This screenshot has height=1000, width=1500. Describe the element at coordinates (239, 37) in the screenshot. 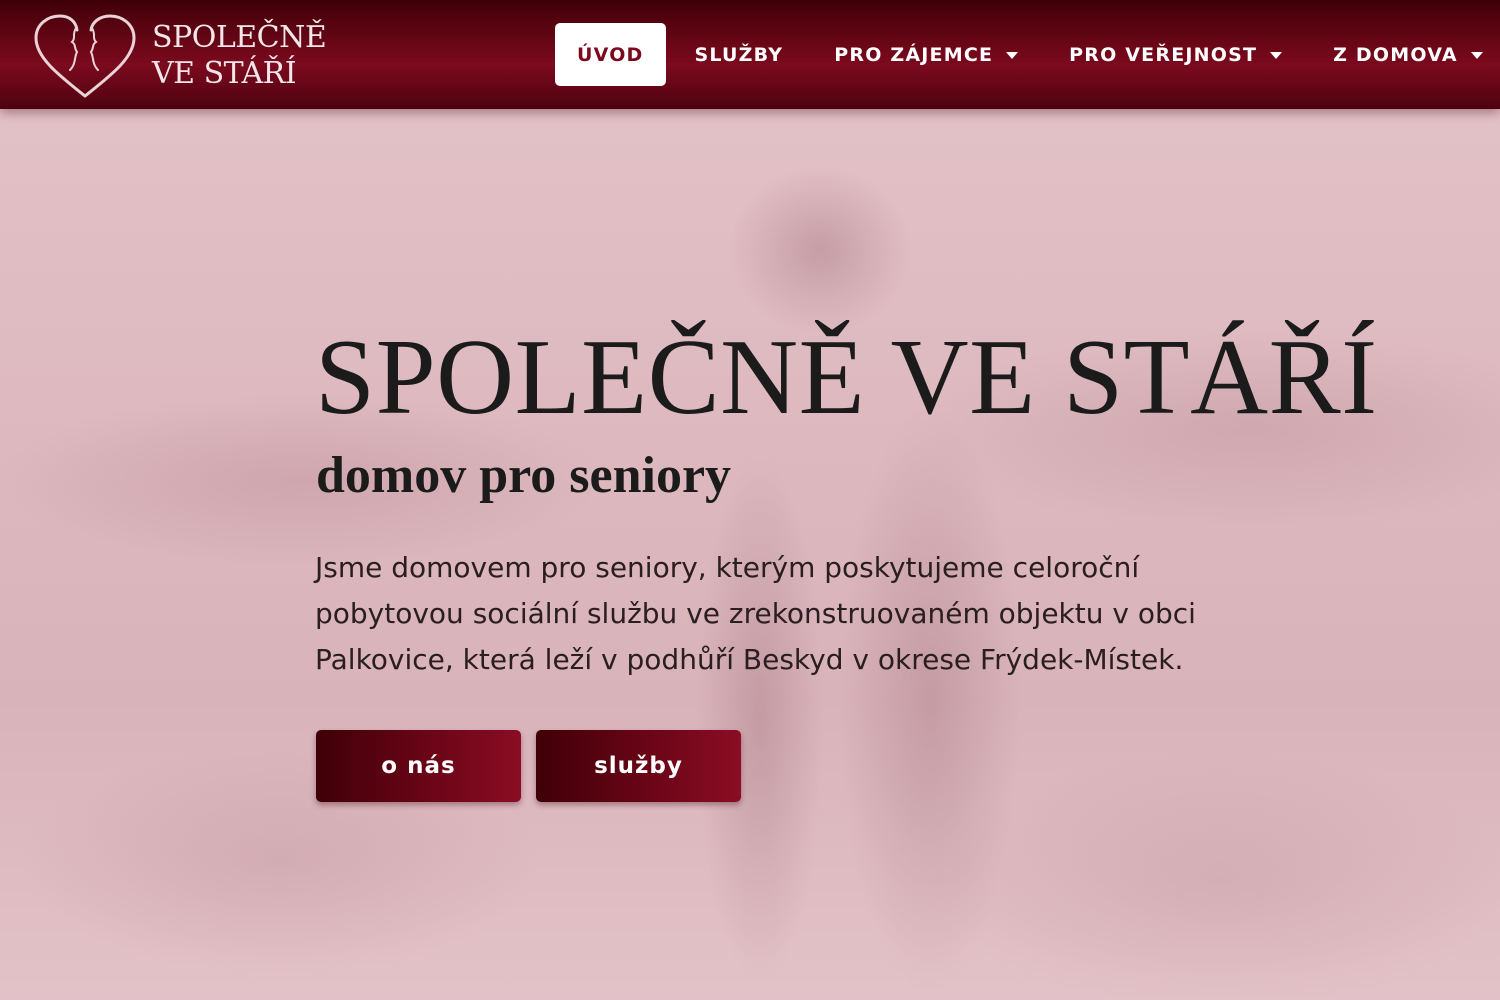

I see `logo-line-1: SPOLEČNĚ` at that location.